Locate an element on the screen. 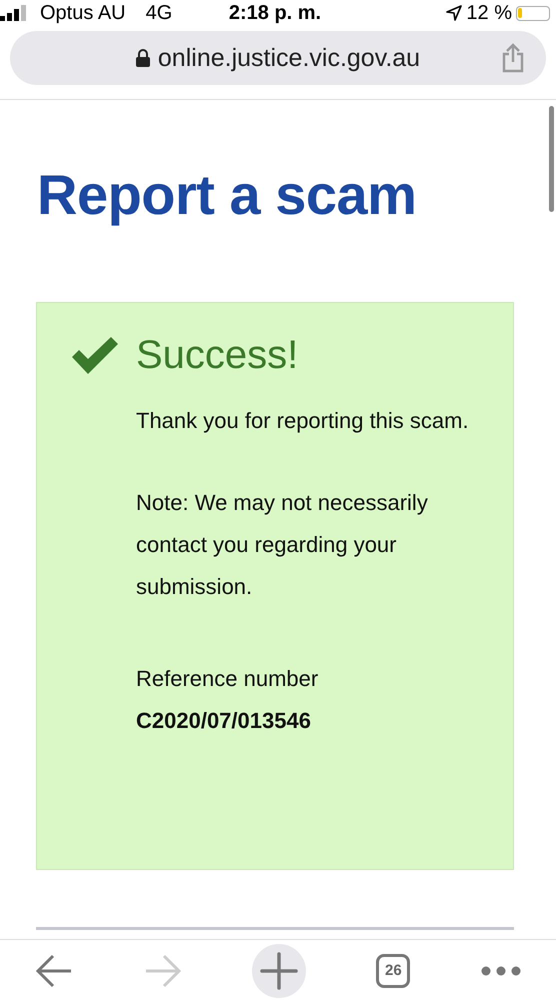  alert-message: Note: We may not necessarily contact you regarding your submission. is located at coordinates (282, 545).